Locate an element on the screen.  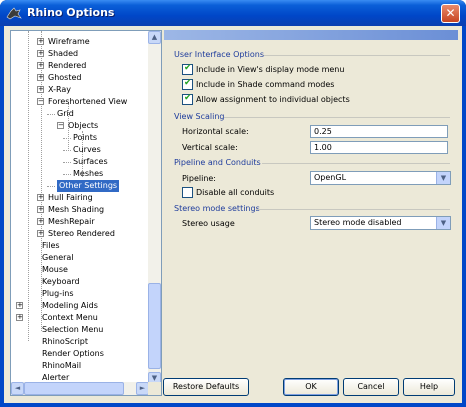
tree-item: Modeling Aids is located at coordinates (70, 306).